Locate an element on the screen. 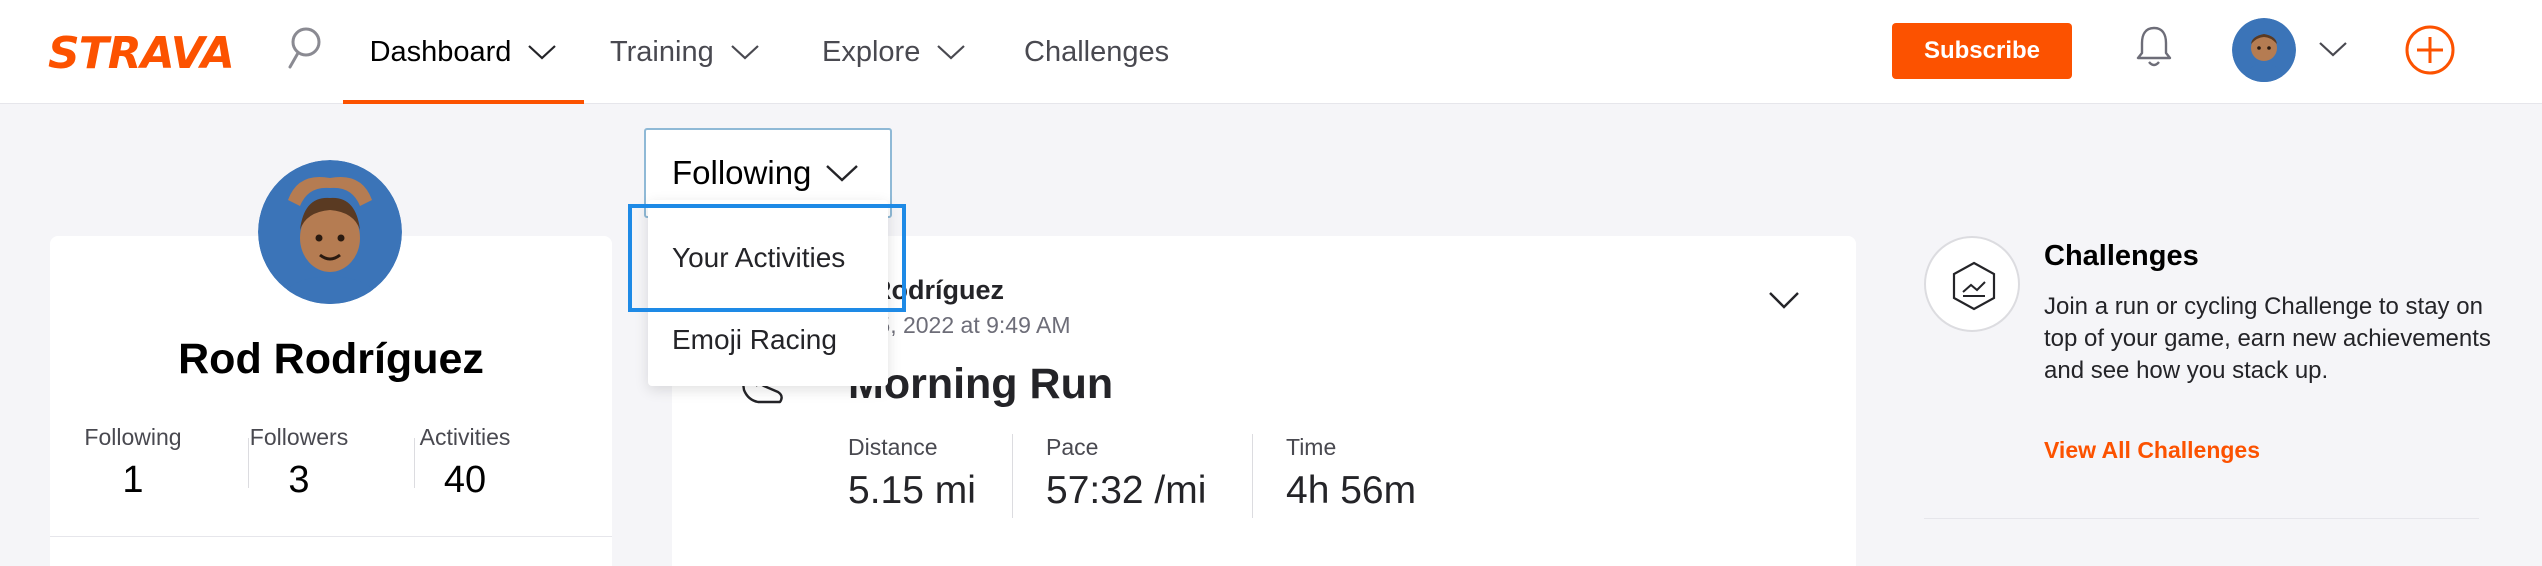 The image size is (2542, 566). feed-filter-menu: Your Activities Emoji Racing is located at coordinates (768, 293).